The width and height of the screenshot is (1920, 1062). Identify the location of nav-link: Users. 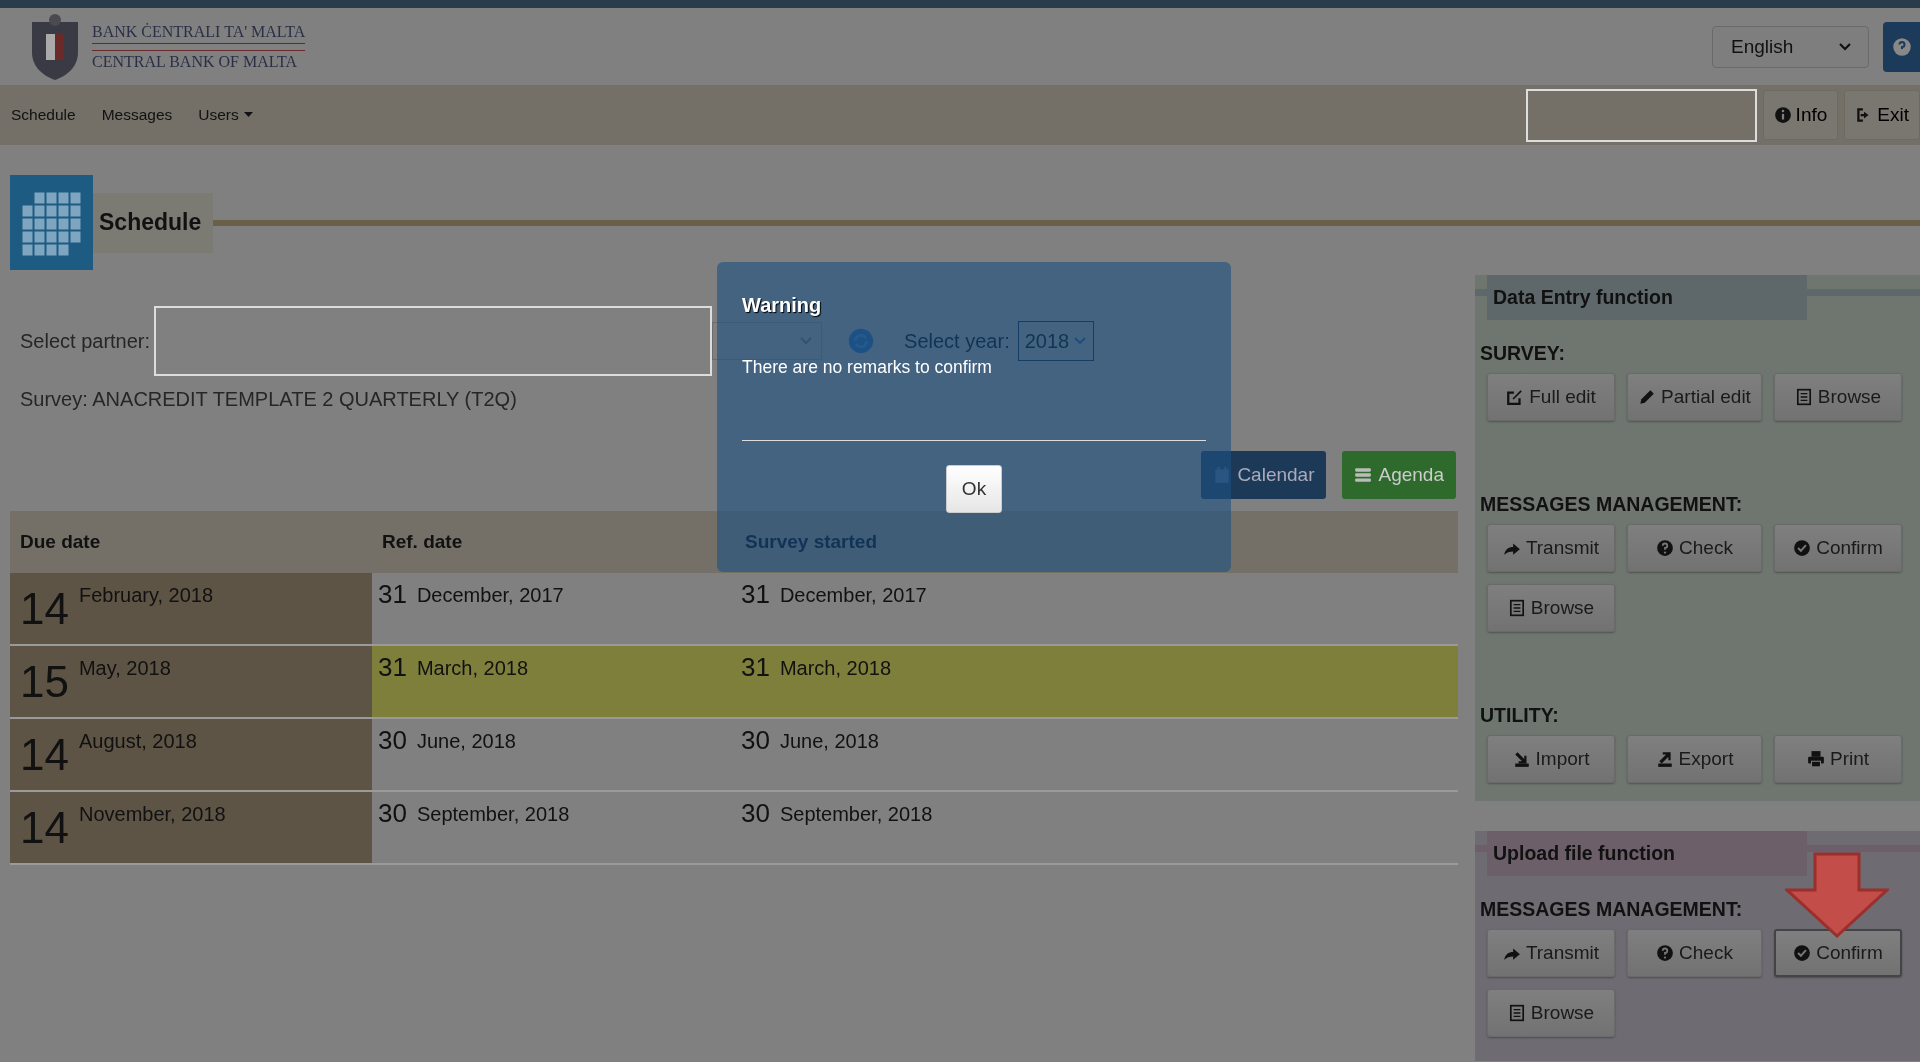
(225, 115).